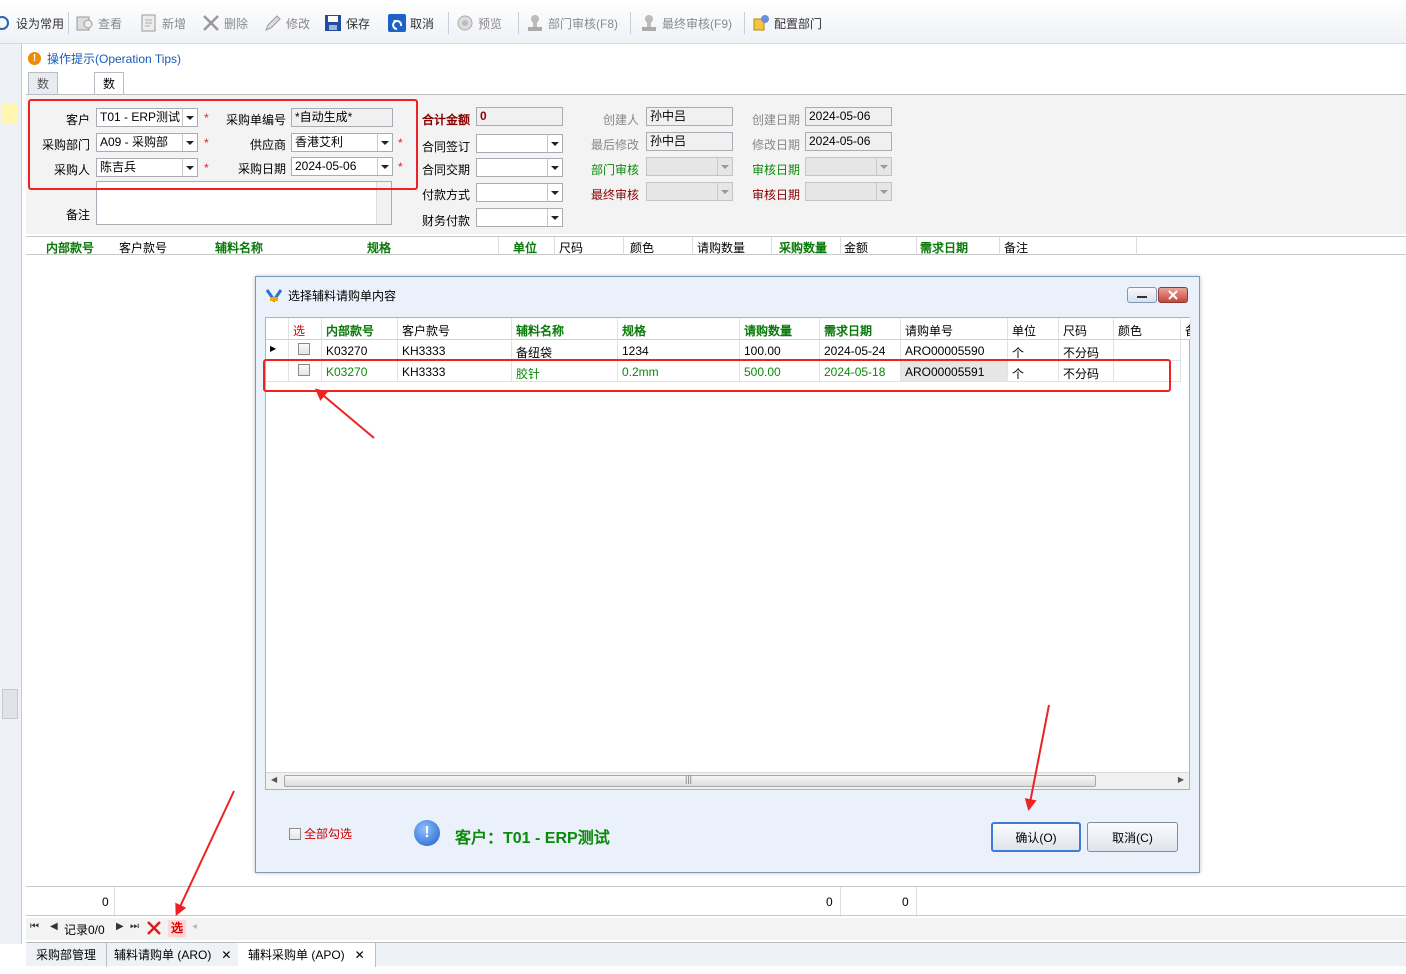 This screenshot has height=974, width=1406. Describe the element at coordinates (848, 191) in the screenshot. I see `final-audit-date-select` at that location.